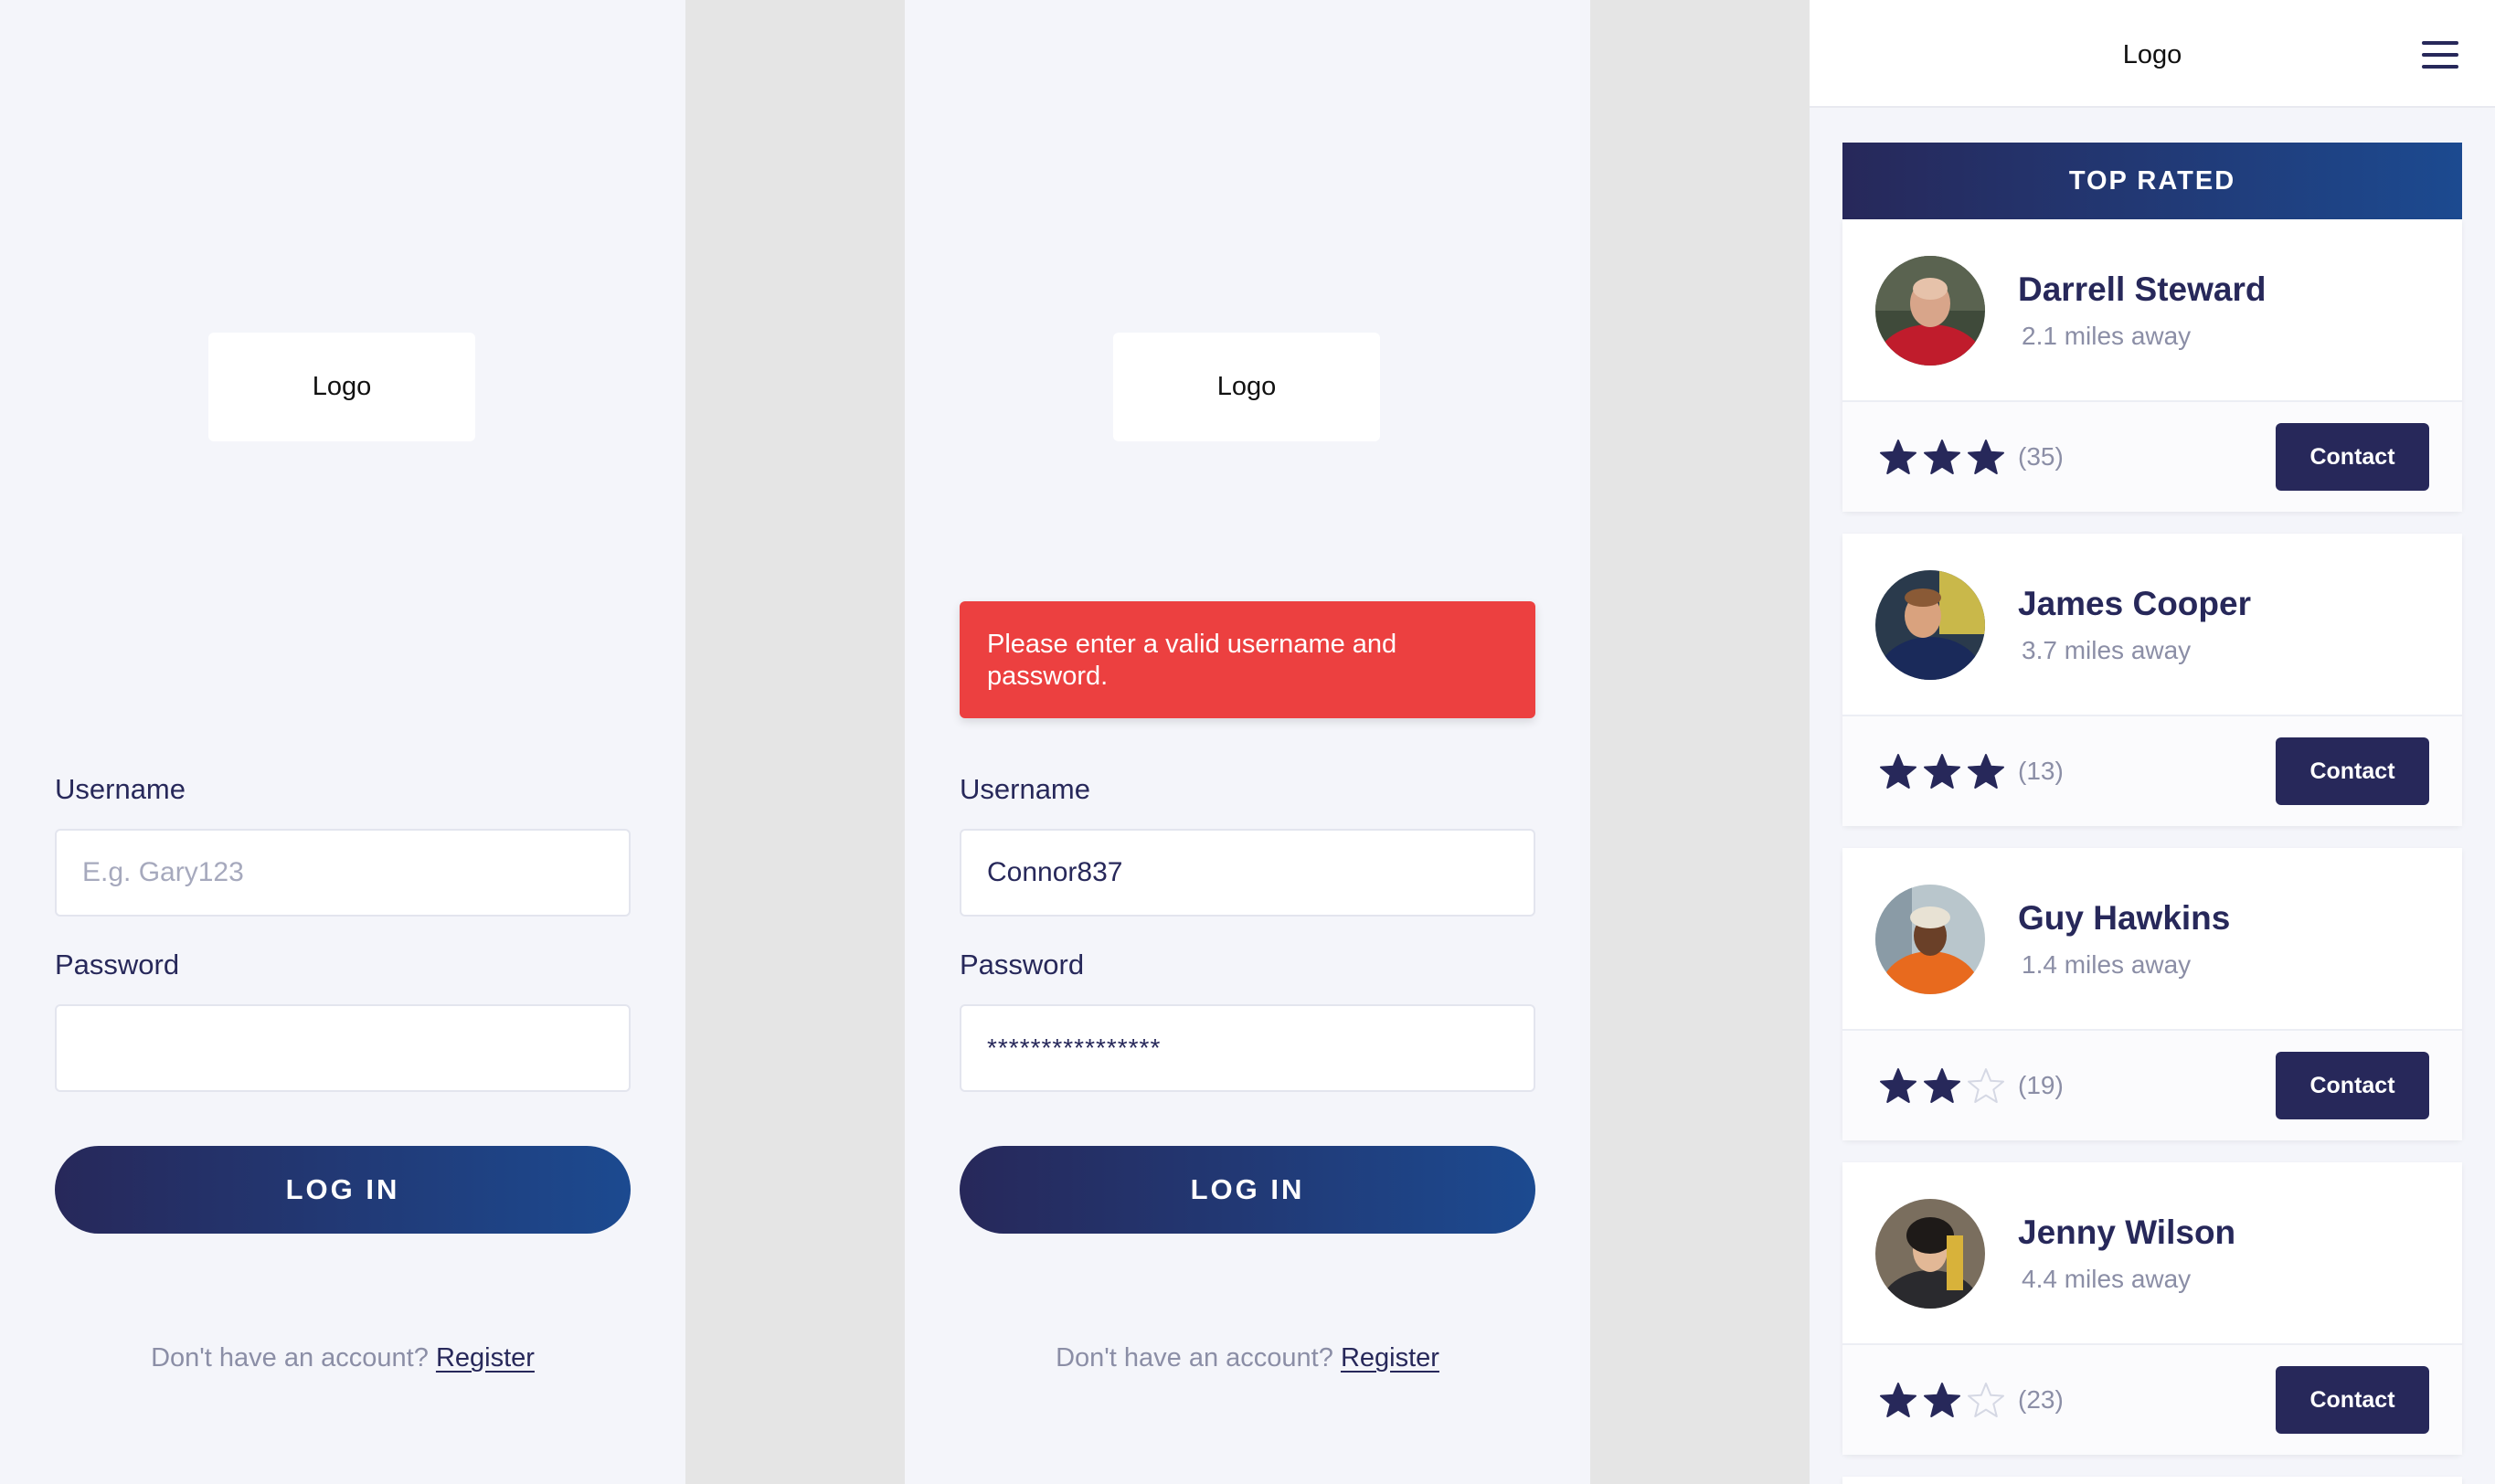 This screenshot has height=1484, width=2495. What do you see at coordinates (2041, 771) in the screenshot?
I see `review-count: (13)` at bounding box center [2041, 771].